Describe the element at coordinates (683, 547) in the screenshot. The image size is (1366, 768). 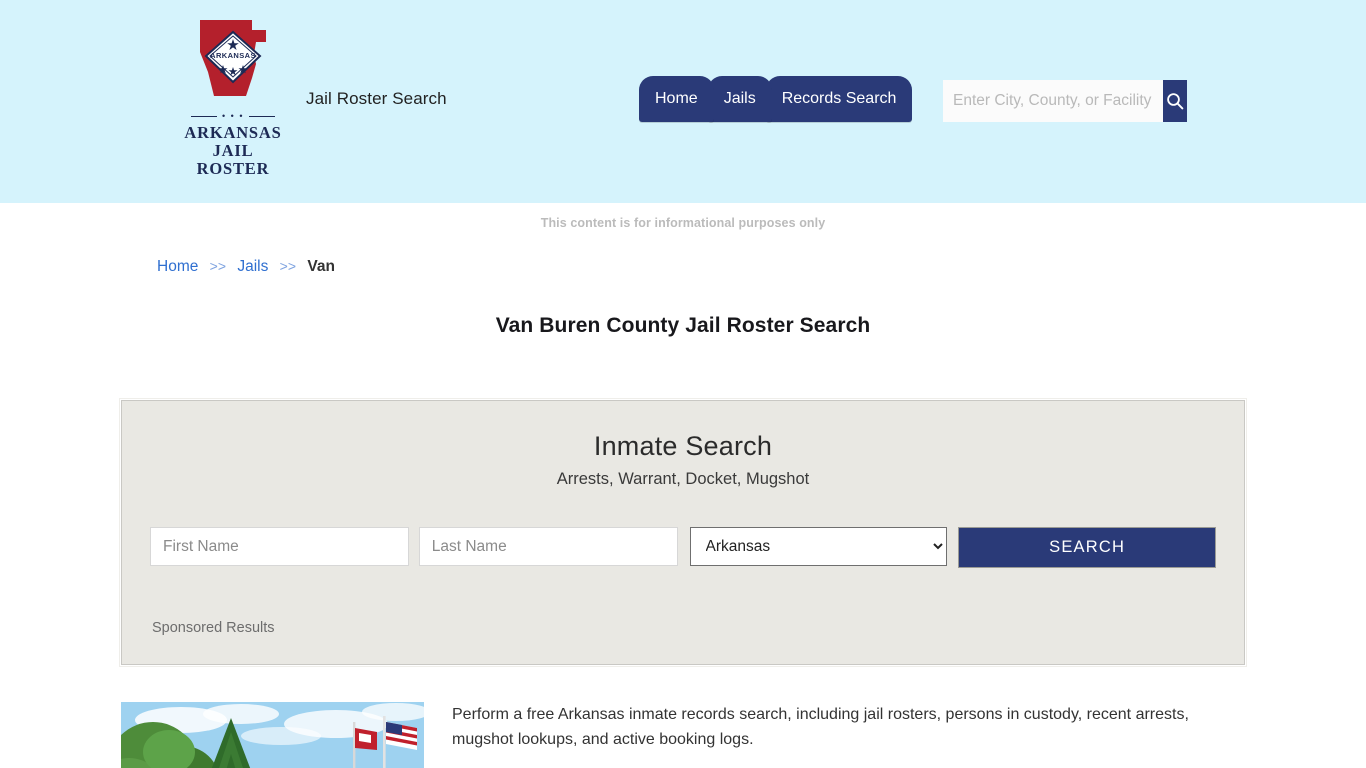
I see `inmate-search-form: Arkansas SEARCH` at that location.